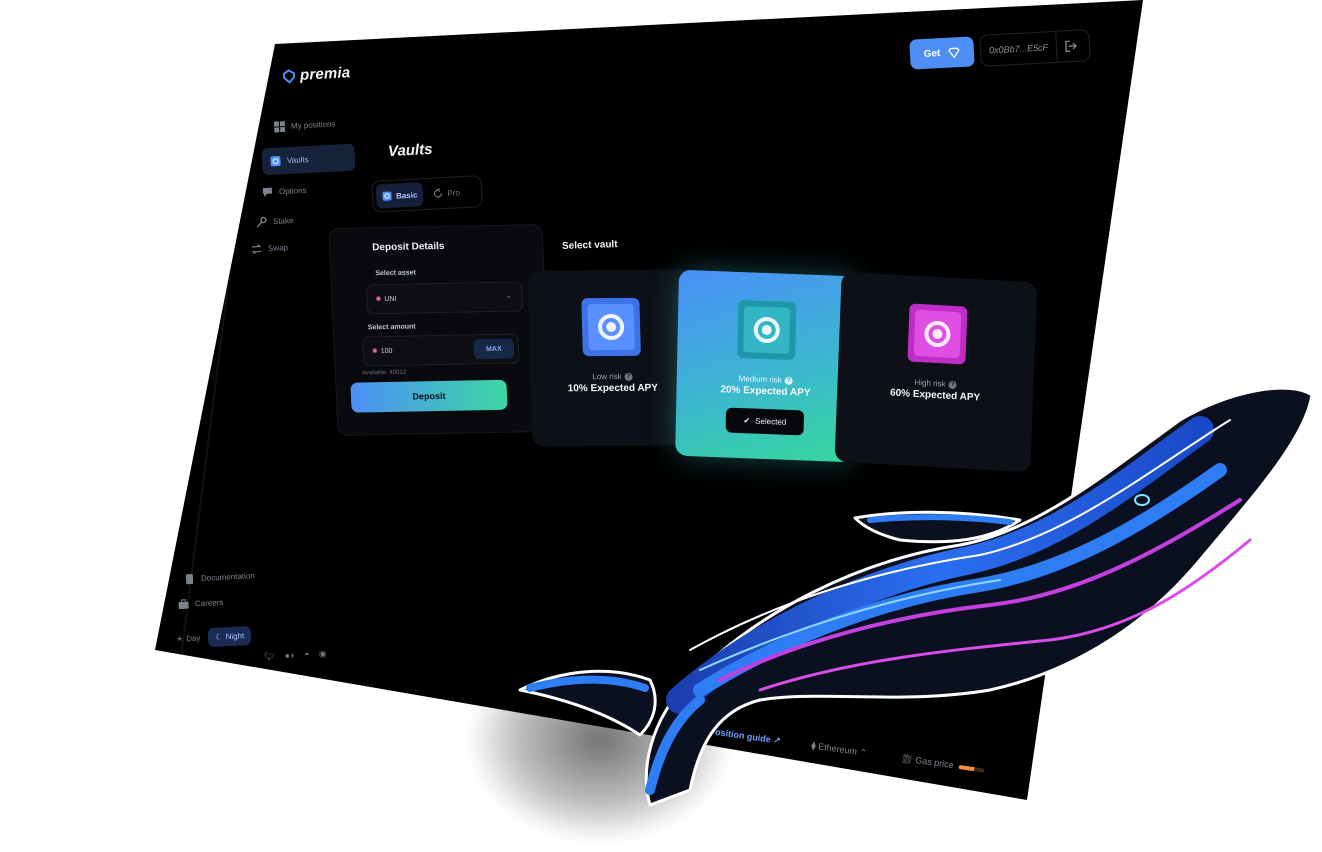 This screenshot has width=1322, height=852. What do you see at coordinates (325, 74) in the screenshot?
I see `brand-name: premia` at bounding box center [325, 74].